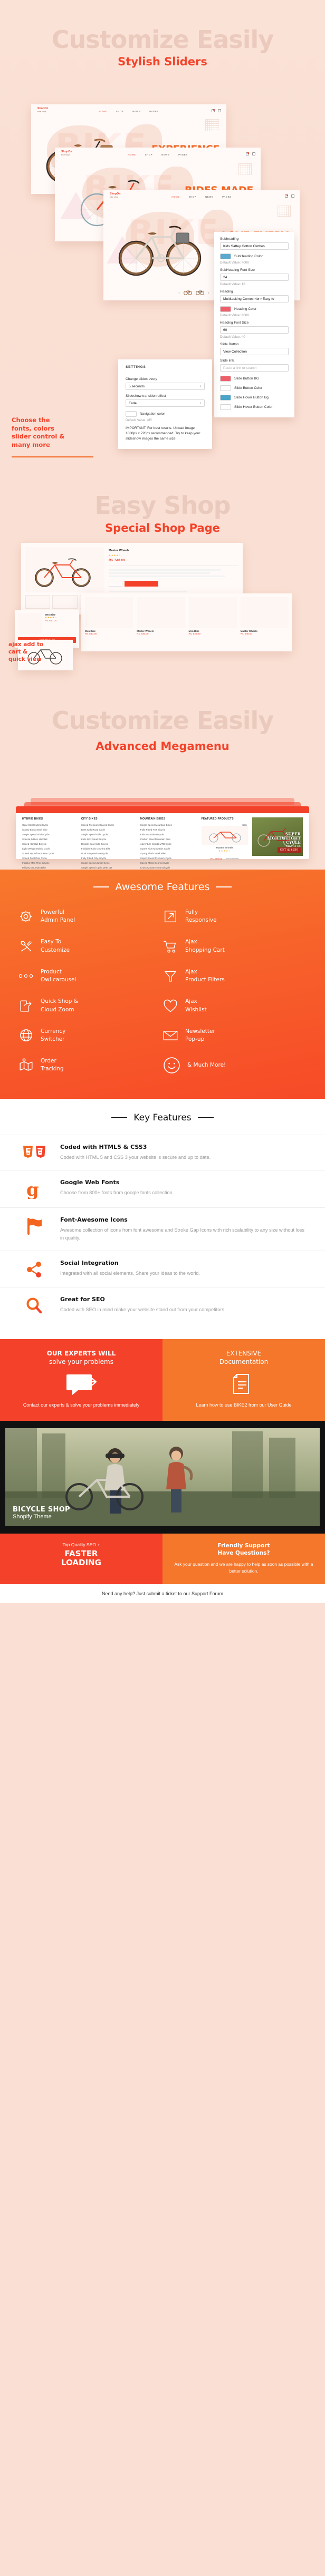 The width and height of the screenshot is (325, 2576). What do you see at coordinates (168, 849) in the screenshot?
I see `megamenu-link: Sports Kids Mountain Cycle` at bounding box center [168, 849].